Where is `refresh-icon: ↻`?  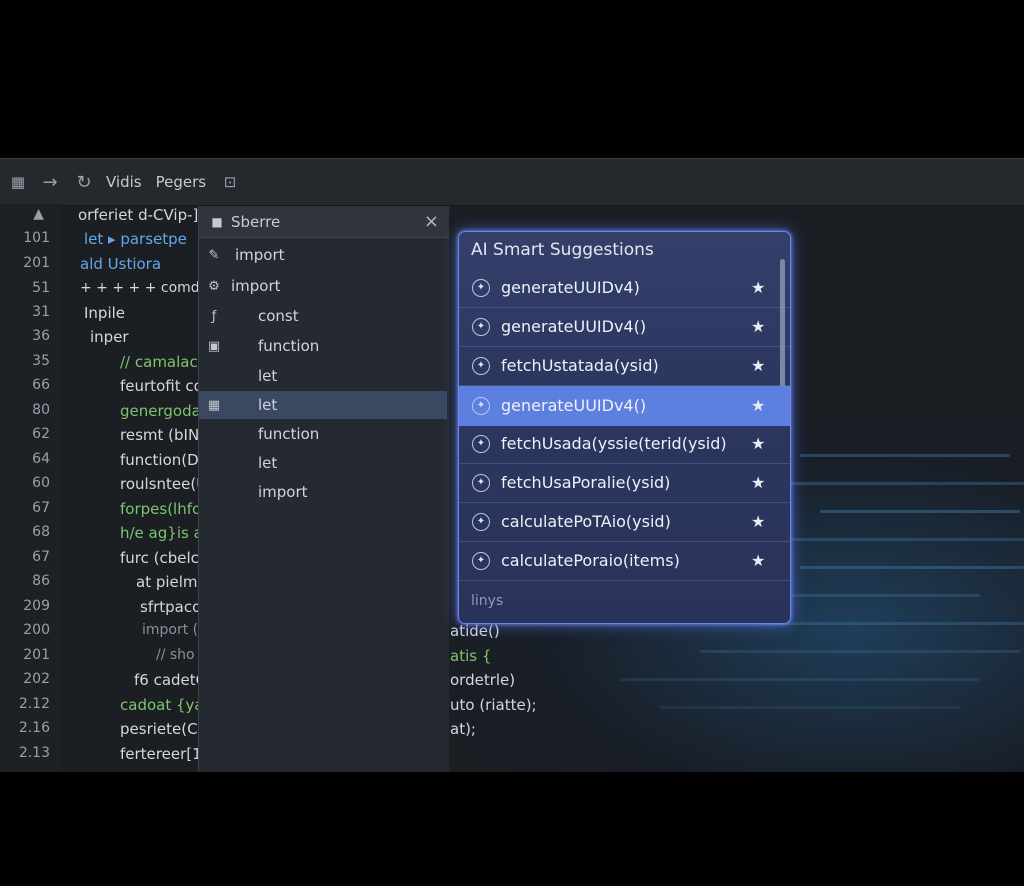
refresh-icon: ↻ is located at coordinates (84, 182).